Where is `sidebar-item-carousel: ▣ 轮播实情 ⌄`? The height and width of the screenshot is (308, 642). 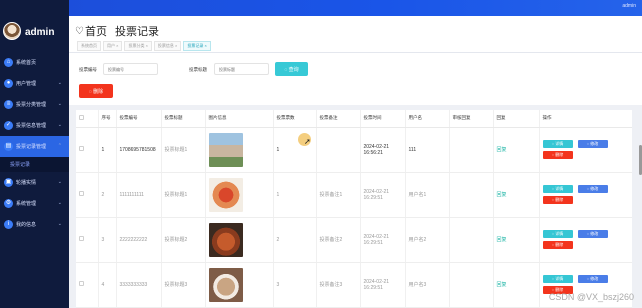 sidebar-item-carousel: ▣ 轮播实情 ⌄ is located at coordinates (34, 182).